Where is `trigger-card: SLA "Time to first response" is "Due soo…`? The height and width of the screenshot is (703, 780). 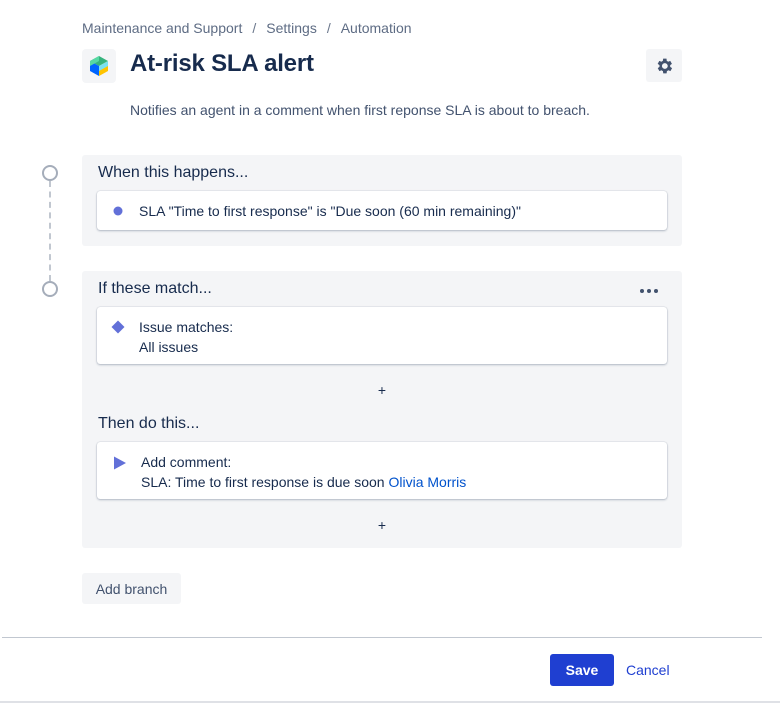 trigger-card: SLA "Time to first response" is "Due soo… is located at coordinates (382, 210).